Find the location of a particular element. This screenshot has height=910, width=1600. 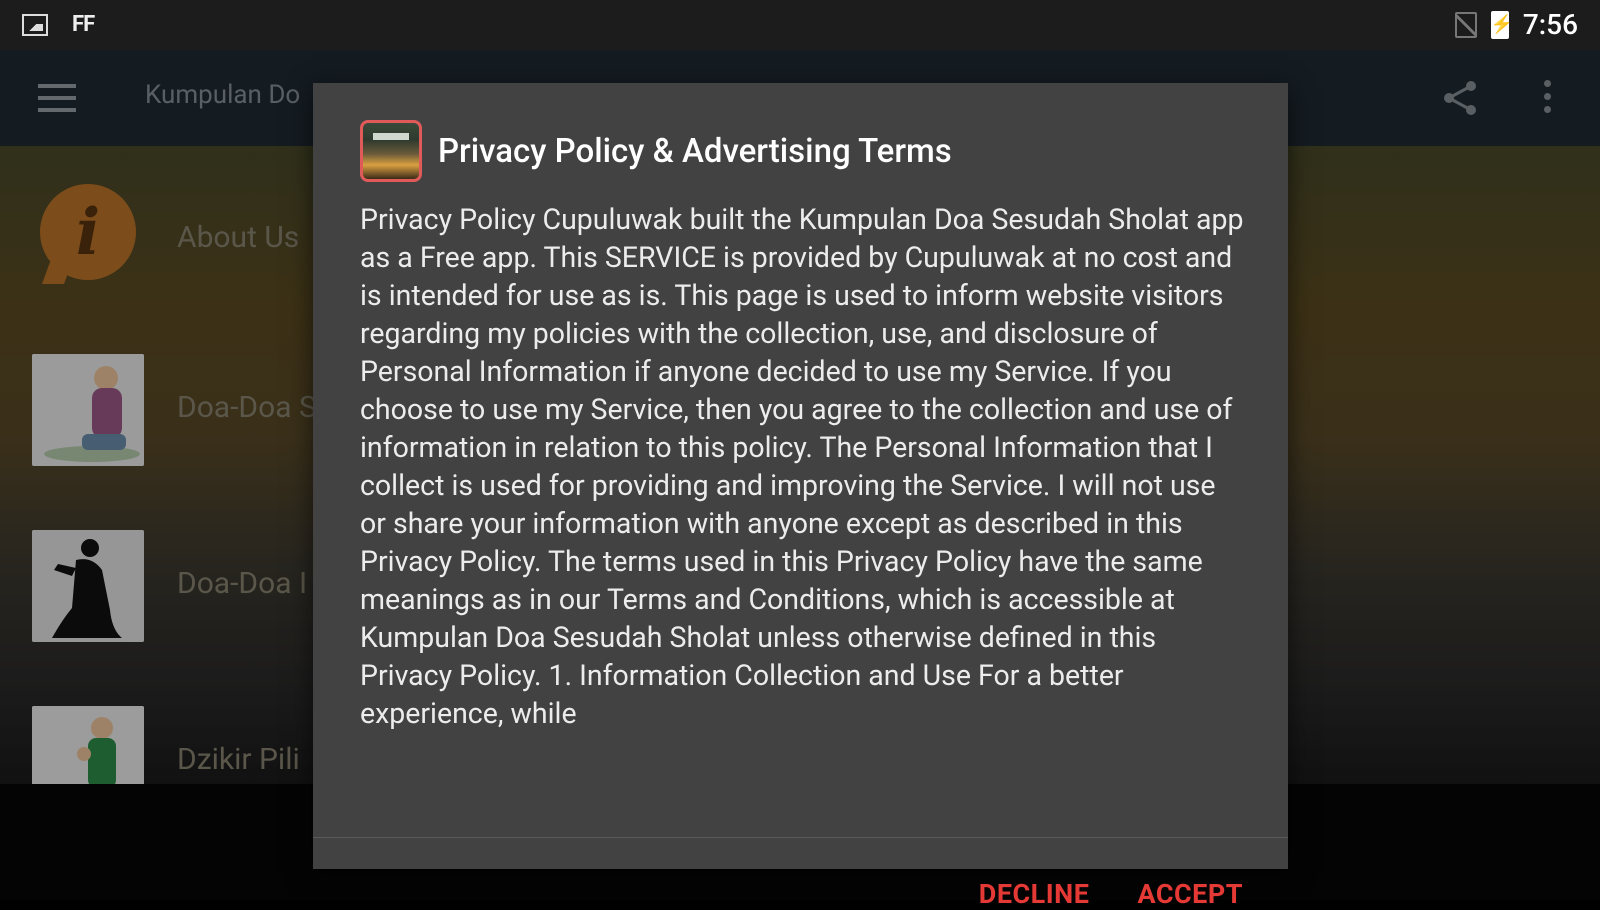

battery-charging-icon: ⚡ is located at coordinates (1501, 24).